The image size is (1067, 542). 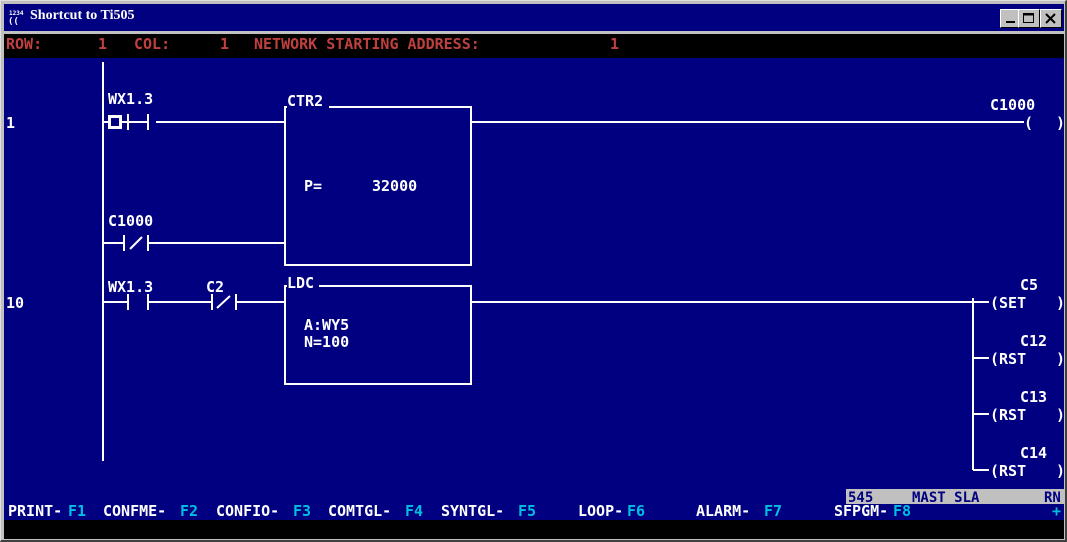 What do you see at coordinates (300, 283) in the screenshot?
I see `box-name: LDC` at bounding box center [300, 283].